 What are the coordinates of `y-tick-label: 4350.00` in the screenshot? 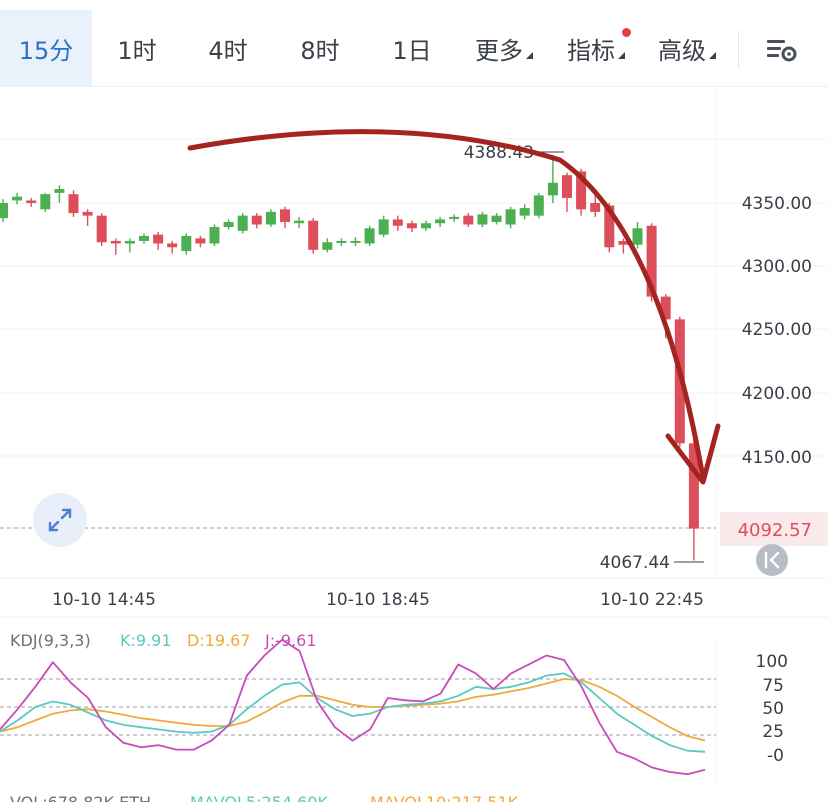 It's located at (777, 204).